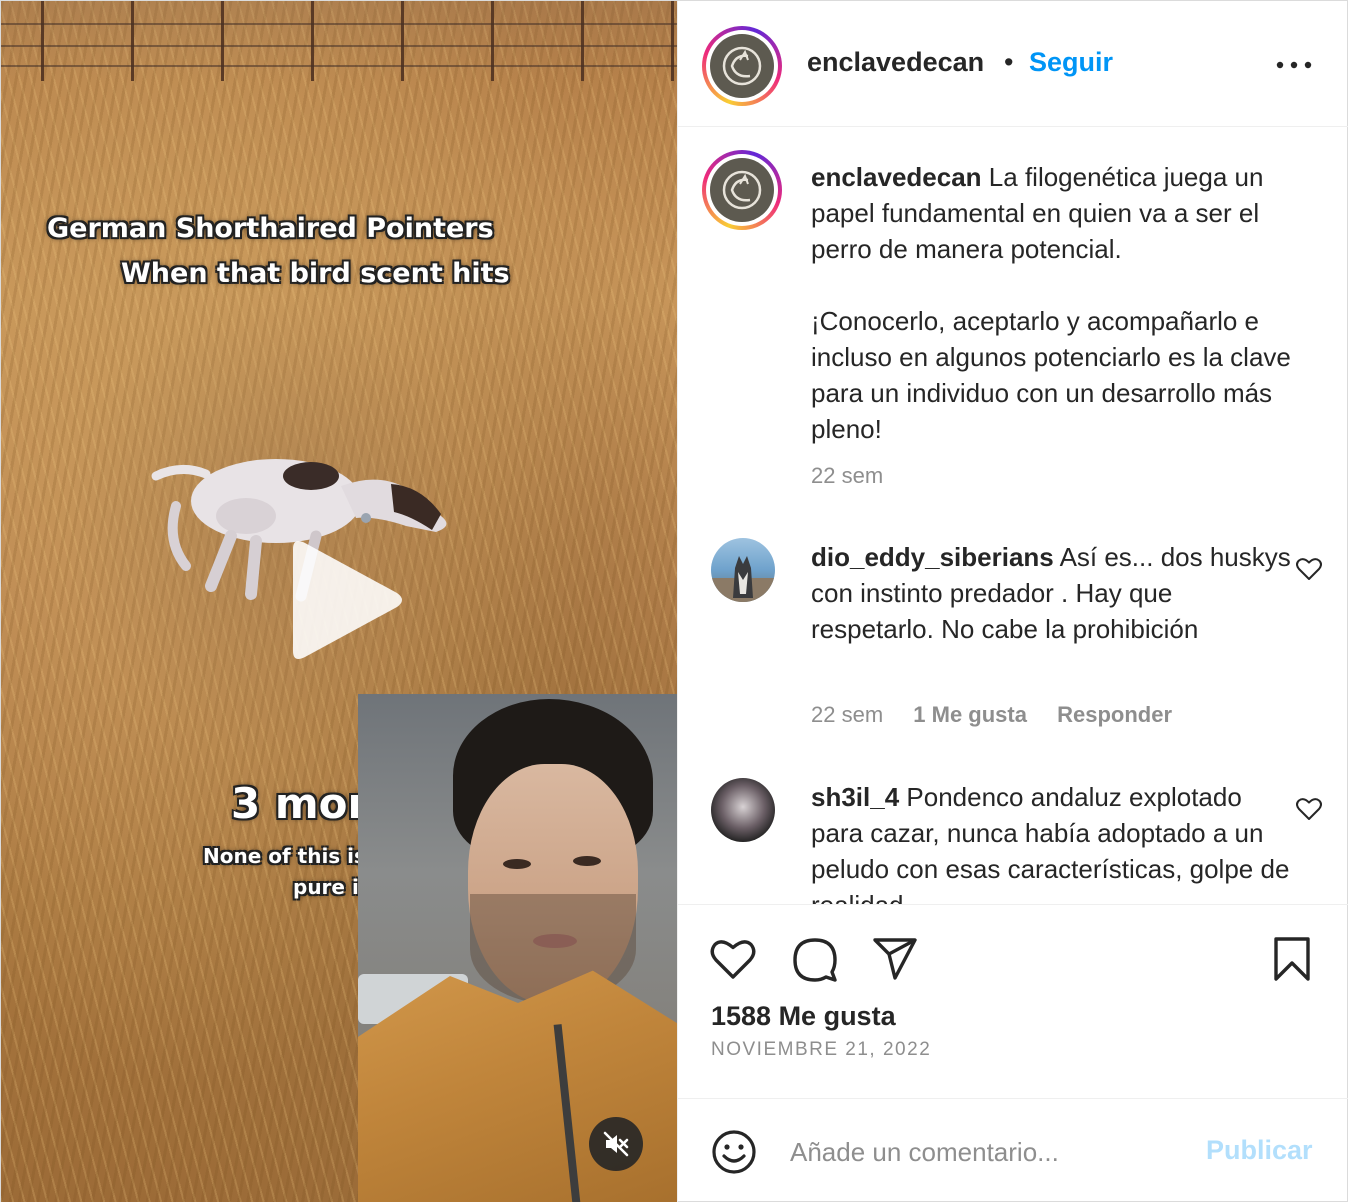 The height and width of the screenshot is (1202, 1348). Describe the element at coordinates (847, 714) in the screenshot. I see `comment-time: 22 sem` at that location.